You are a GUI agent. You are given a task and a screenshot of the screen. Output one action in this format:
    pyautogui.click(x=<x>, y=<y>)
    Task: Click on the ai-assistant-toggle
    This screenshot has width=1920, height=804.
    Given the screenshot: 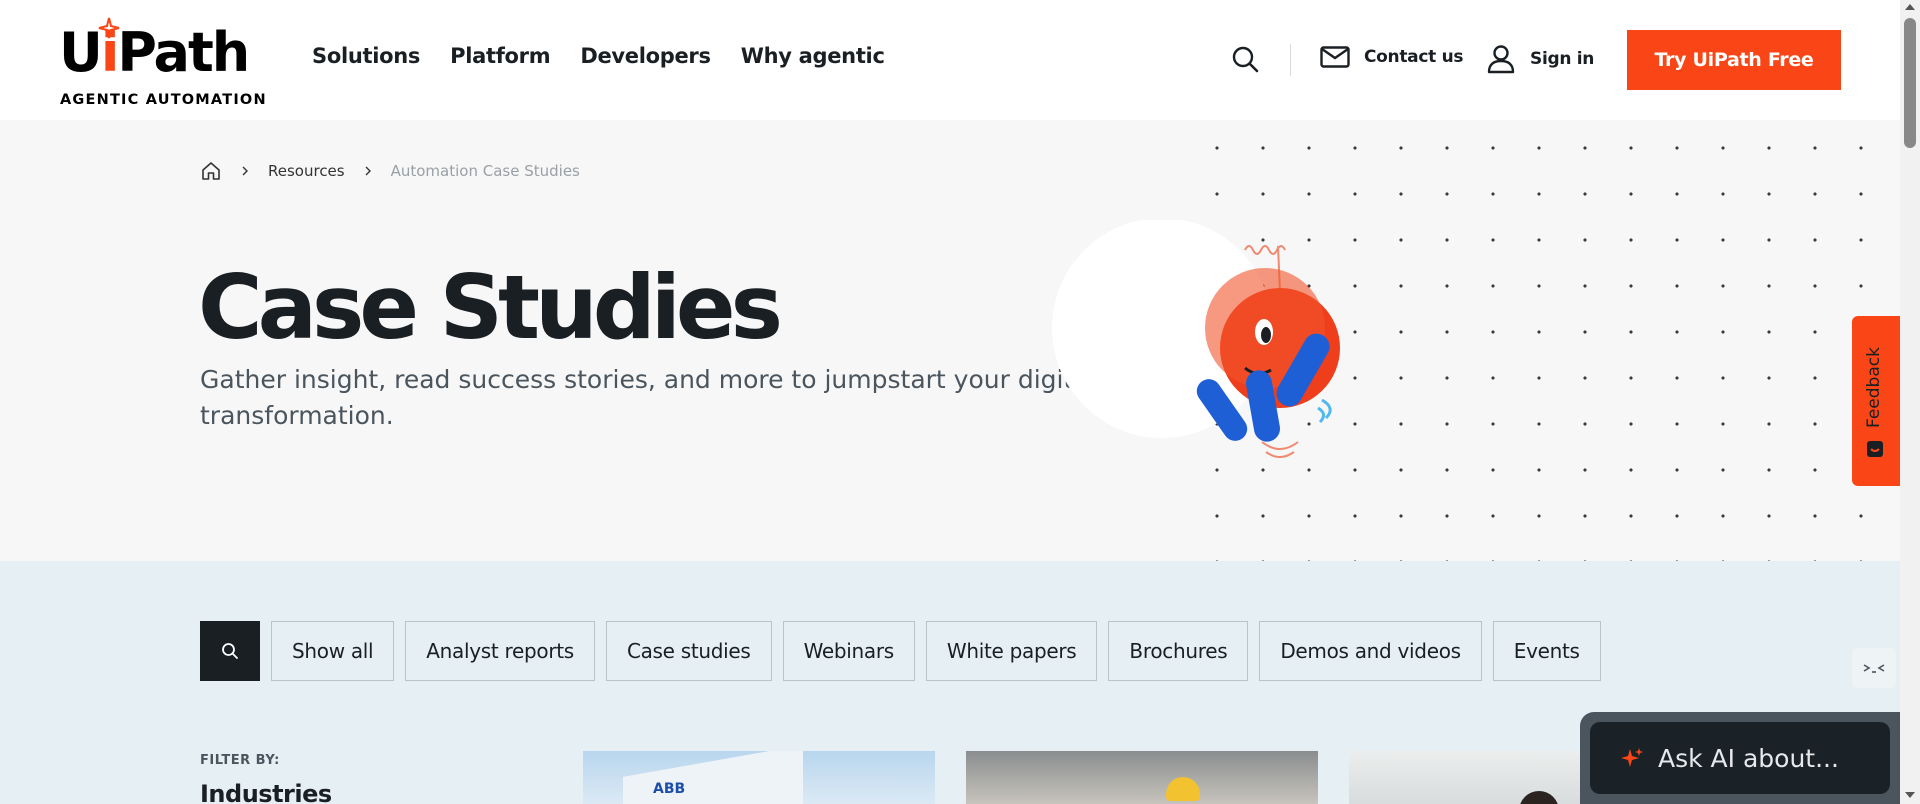 What is the action you would take?
    pyautogui.click(x=1874, y=668)
    